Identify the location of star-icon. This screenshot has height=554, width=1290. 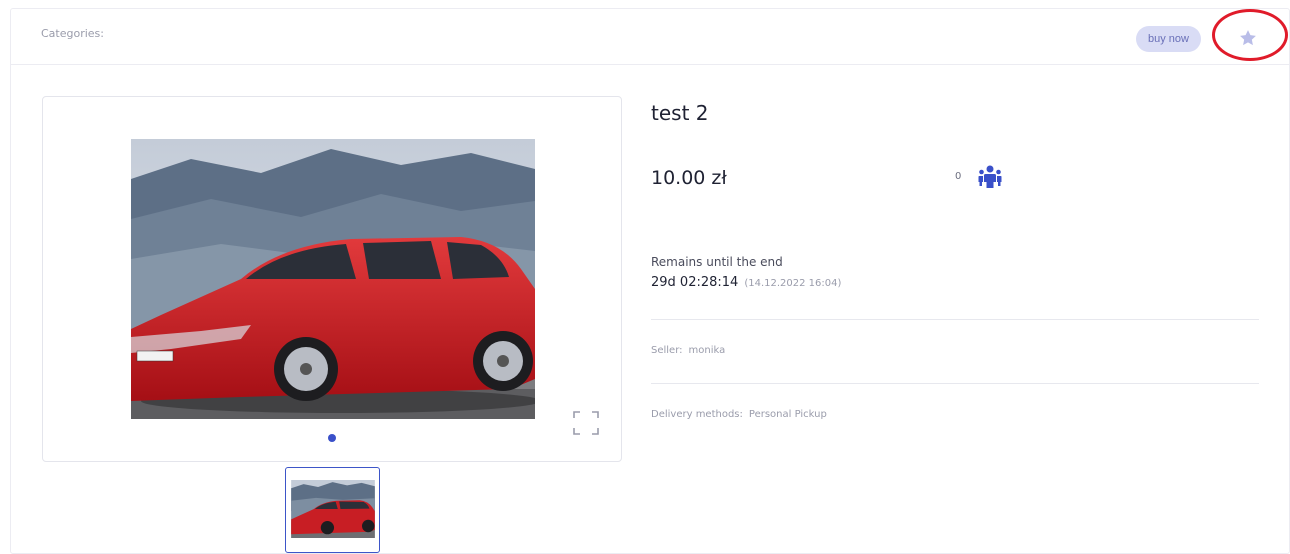
(1248, 38).